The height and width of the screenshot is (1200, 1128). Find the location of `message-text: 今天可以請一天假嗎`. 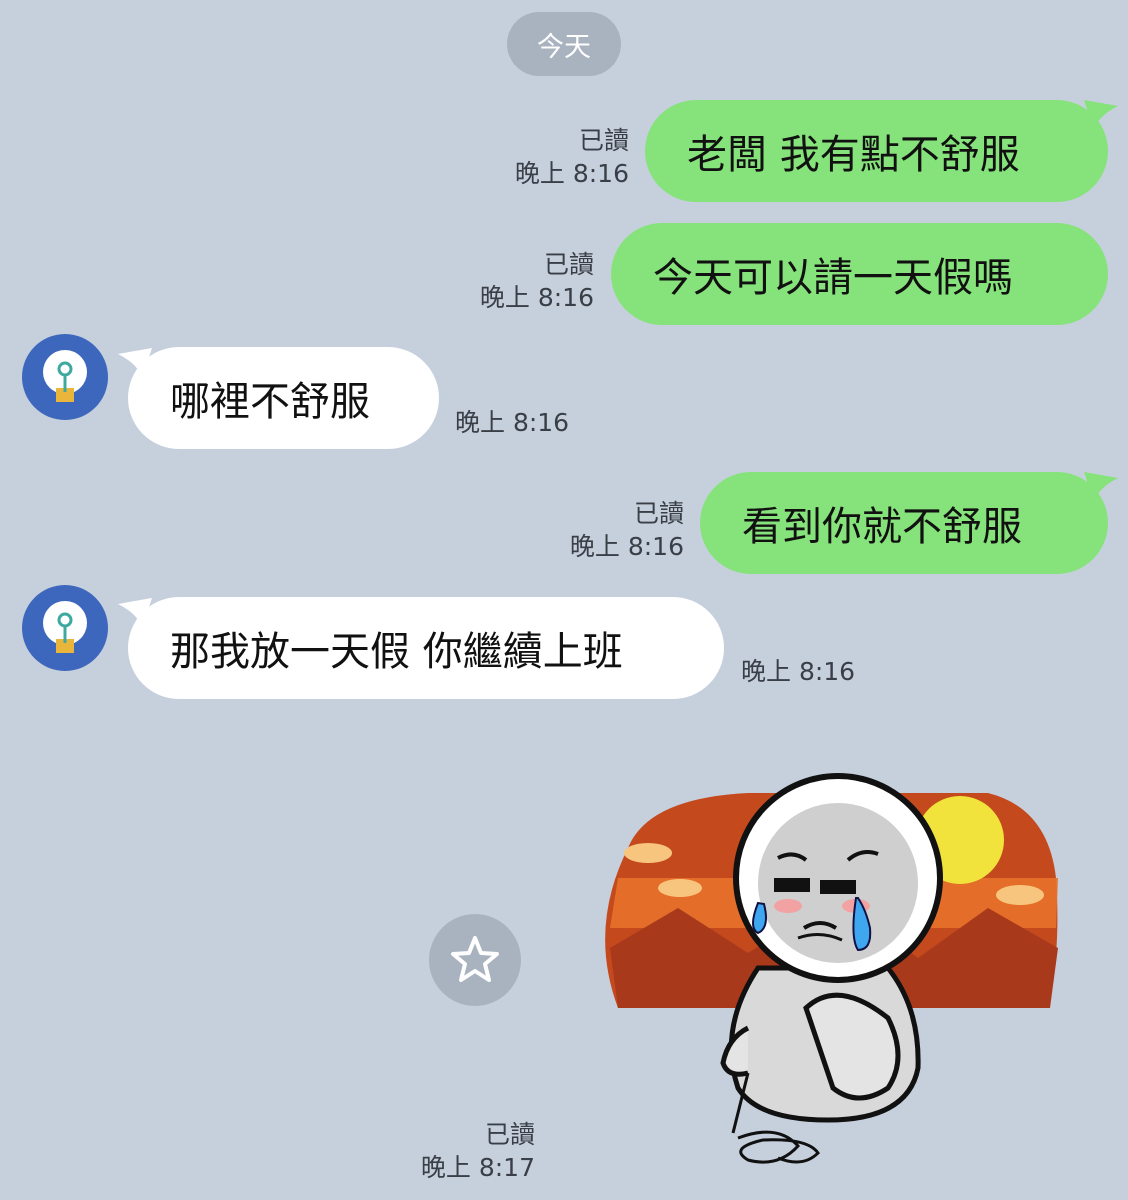

message-text: 今天可以請一天假嗎 is located at coordinates (833, 278).